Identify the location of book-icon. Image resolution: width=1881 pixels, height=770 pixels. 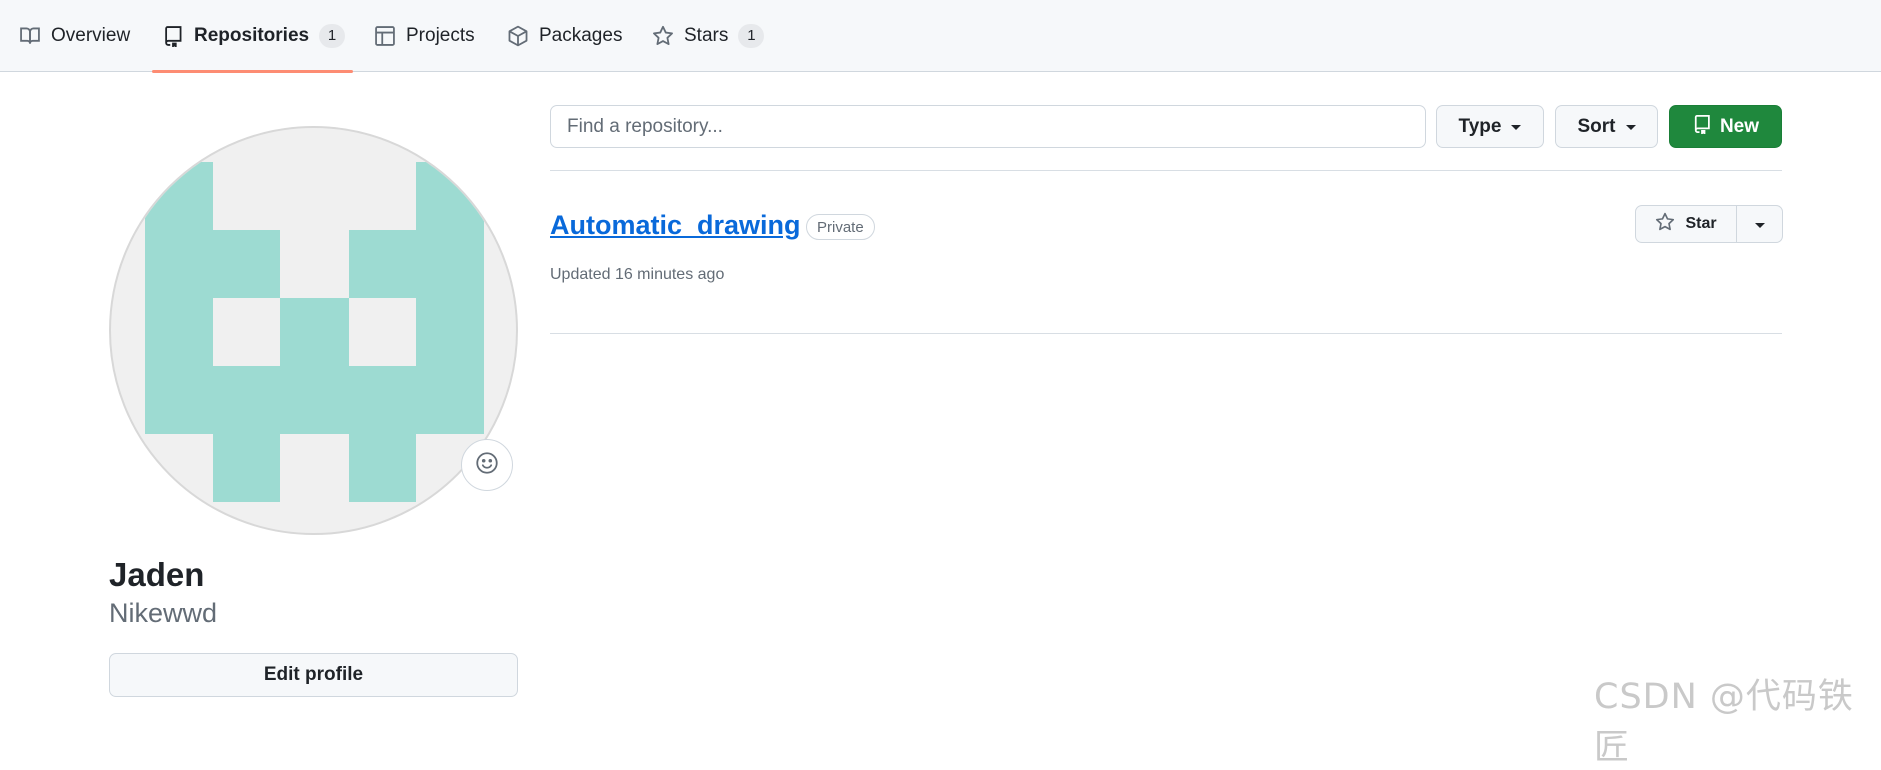
(30, 36).